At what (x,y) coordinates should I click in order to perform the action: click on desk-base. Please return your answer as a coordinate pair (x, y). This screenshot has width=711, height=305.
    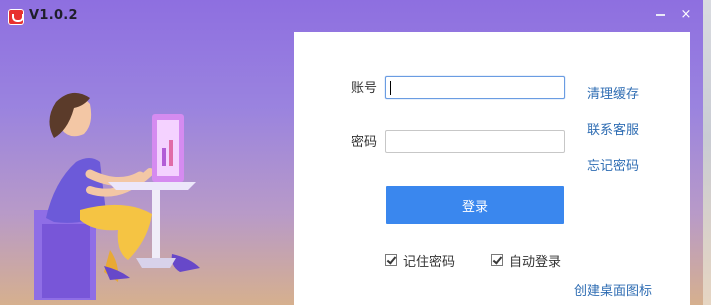
    Looking at the image, I should click on (156, 263).